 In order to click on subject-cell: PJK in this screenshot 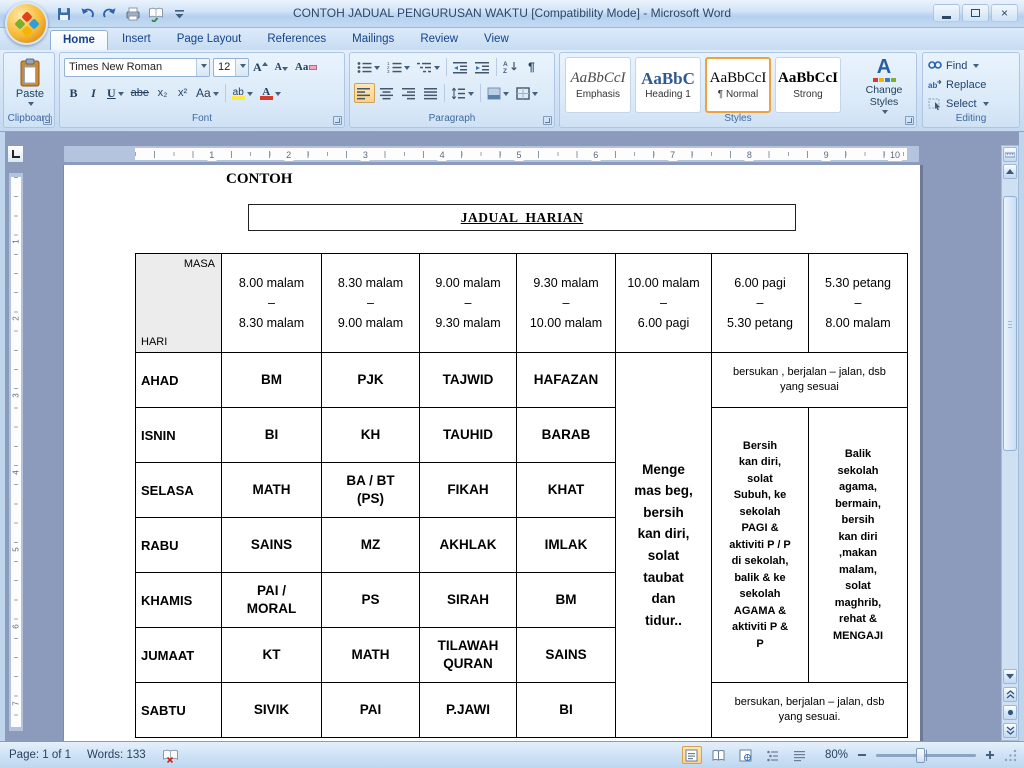, I will do `click(370, 380)`.